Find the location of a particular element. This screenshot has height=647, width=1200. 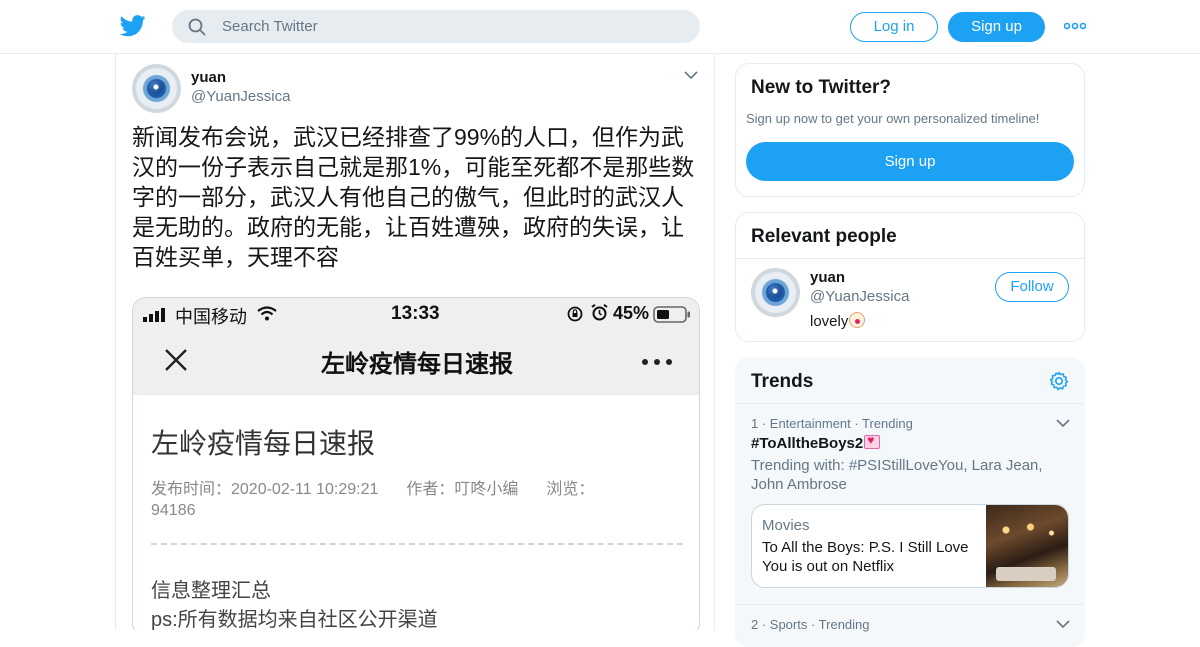

tweet-author-handle: @YuanJessica is located at coordinates (240, 96).